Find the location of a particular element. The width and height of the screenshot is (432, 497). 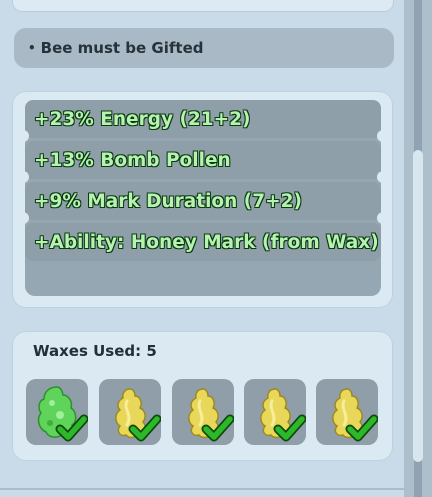

divider is located at coordinates (202, 489).